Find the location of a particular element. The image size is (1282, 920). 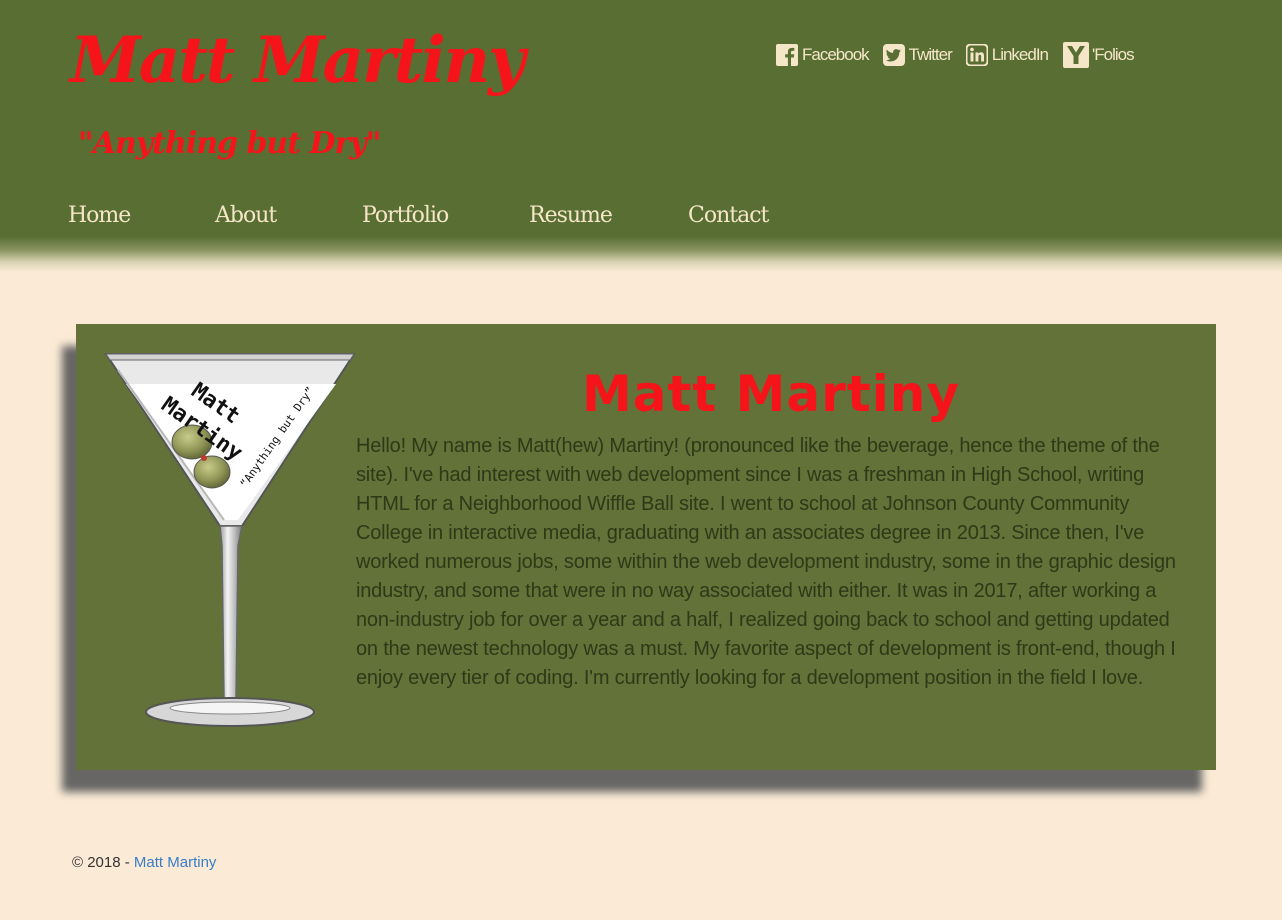

folios-icon is located at coordinates (1076, 55).